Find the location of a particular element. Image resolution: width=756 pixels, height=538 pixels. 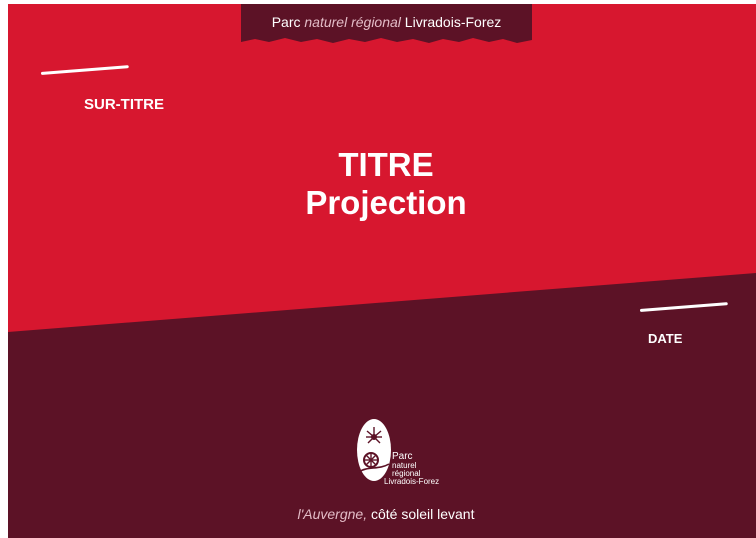

title-line: TITRE is located at coordinates (386, 164).